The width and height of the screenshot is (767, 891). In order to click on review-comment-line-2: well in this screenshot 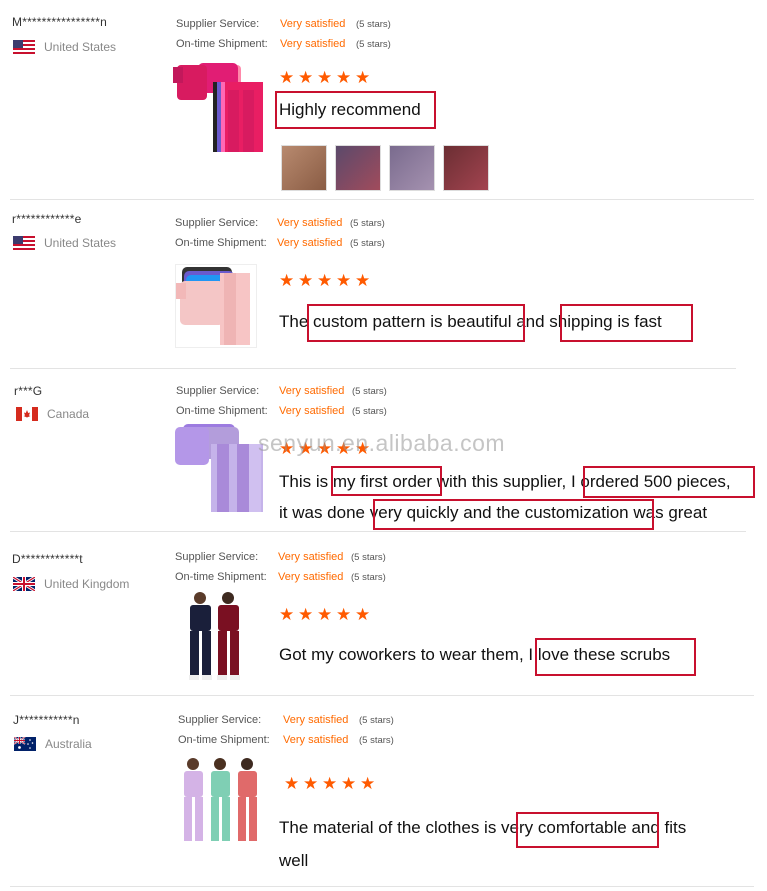, I will do `click(294, 860)`.